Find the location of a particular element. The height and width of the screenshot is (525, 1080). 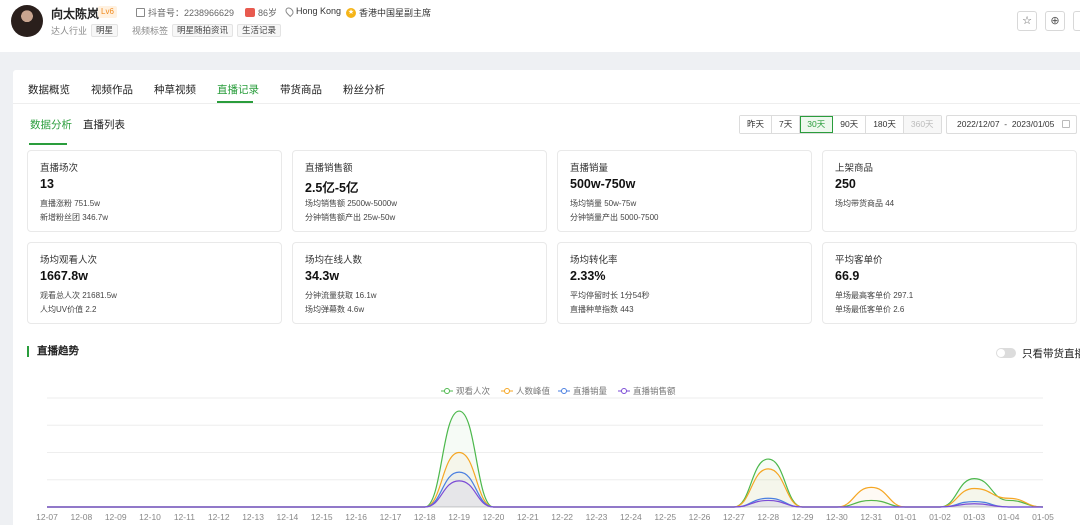

stat-card: 平均客单价 66.9 单场最高客单价 297.1 单场最低客单价 2.6 is located at coordinates (949, 283).